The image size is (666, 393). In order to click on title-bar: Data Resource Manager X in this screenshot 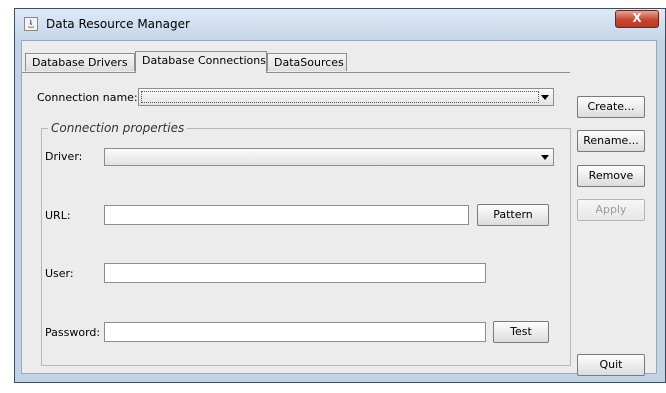, I will do `click(340, 24)`.